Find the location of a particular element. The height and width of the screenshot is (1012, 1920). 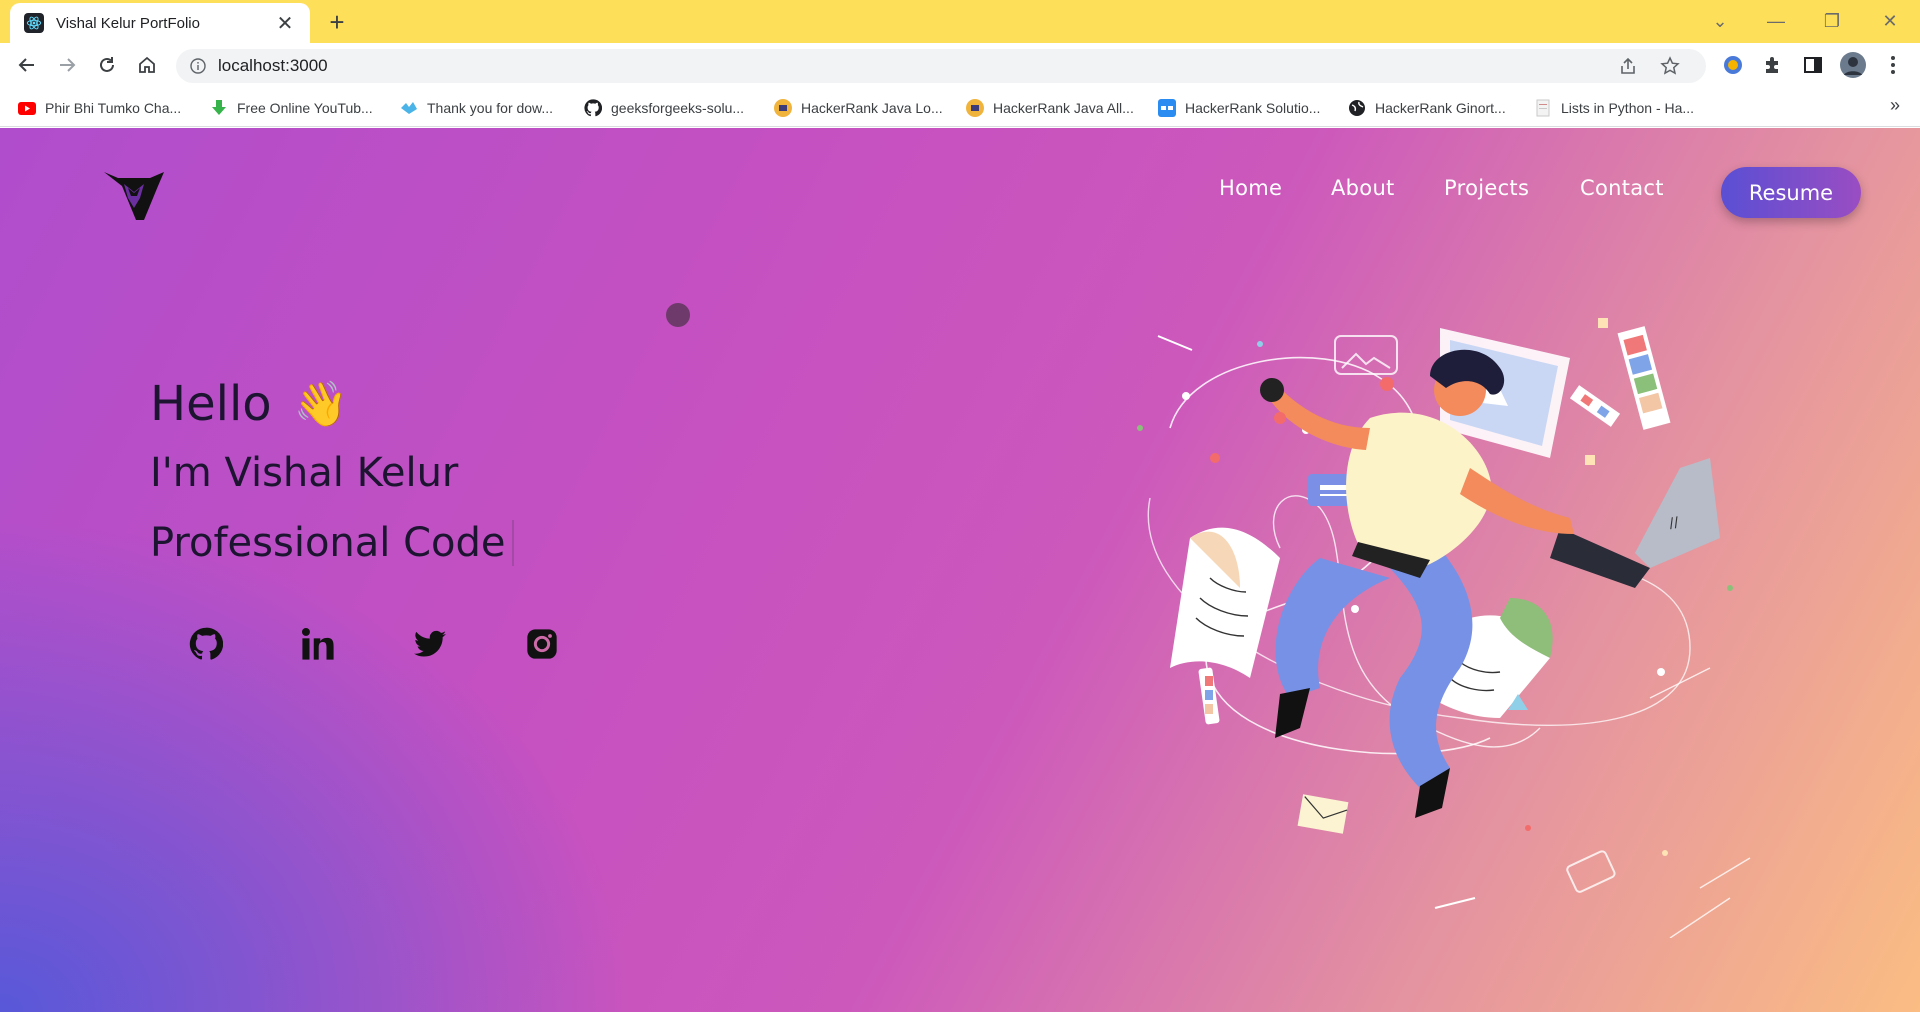

linkedin-link is located at coordinates (318, 644).